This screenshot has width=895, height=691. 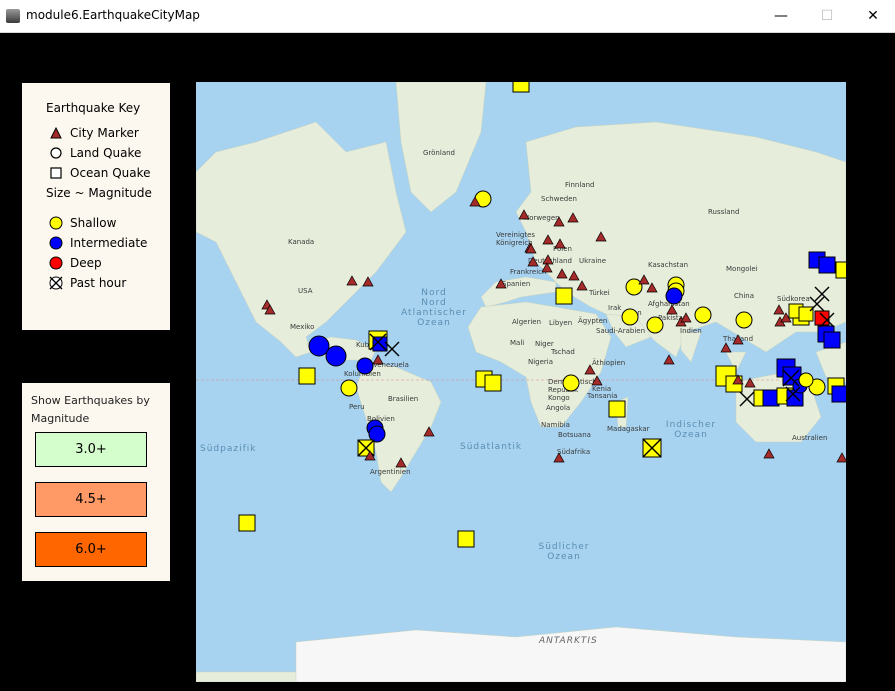 I want to click on key-ocean-quake-label: Ocean Quake, so click(x=110, y=173).